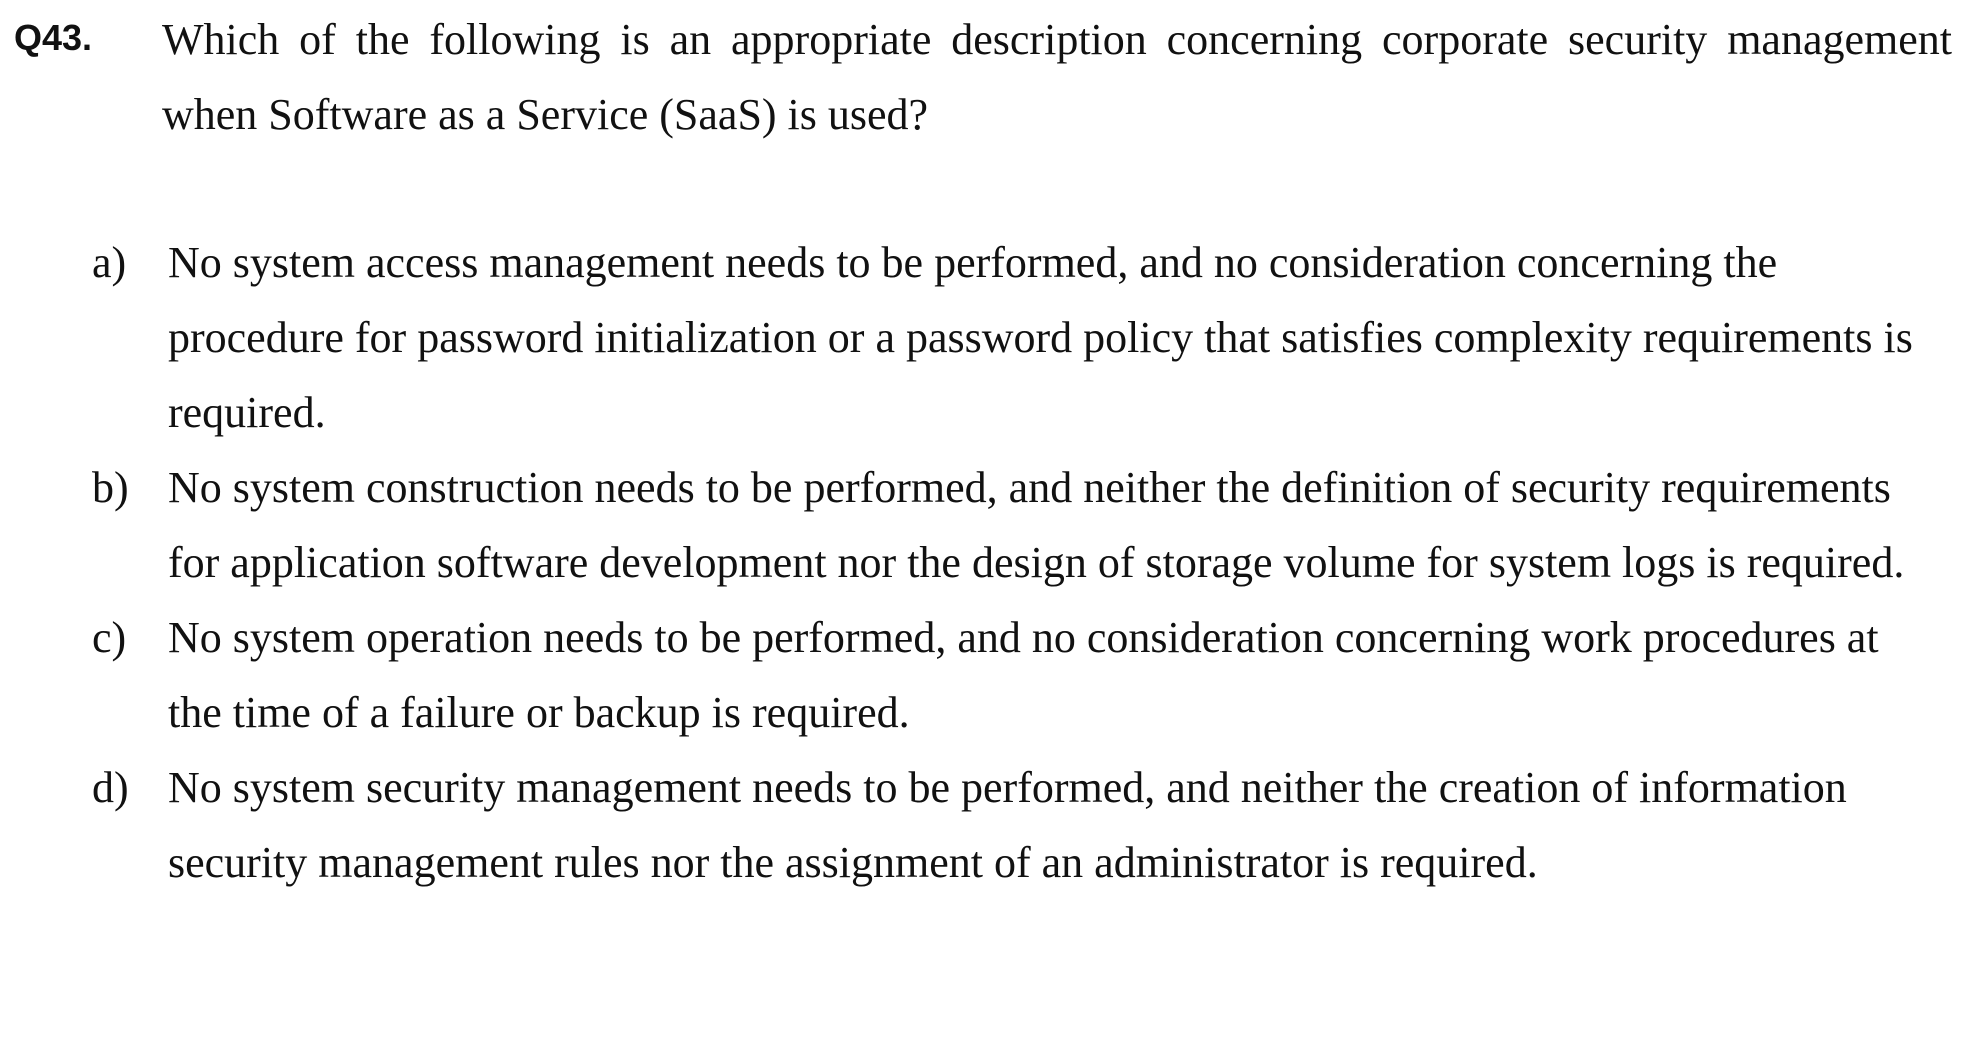  Describe the element at coordinates (109, 262) in the screenshot. I see `option-a-label: a)` at that location.